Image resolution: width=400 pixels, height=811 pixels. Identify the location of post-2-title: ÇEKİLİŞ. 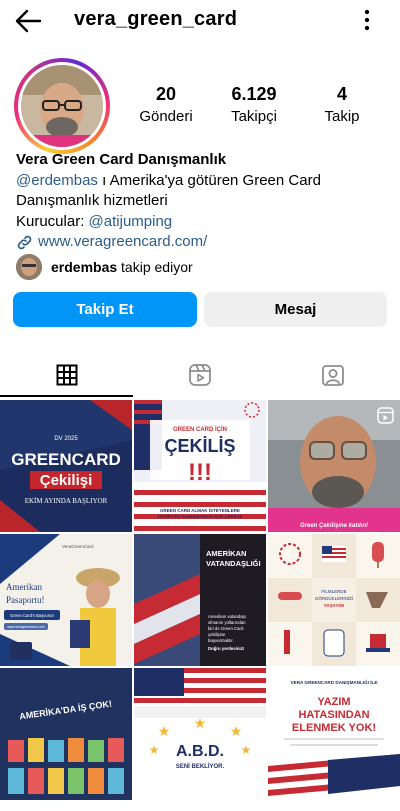
(199, 446).